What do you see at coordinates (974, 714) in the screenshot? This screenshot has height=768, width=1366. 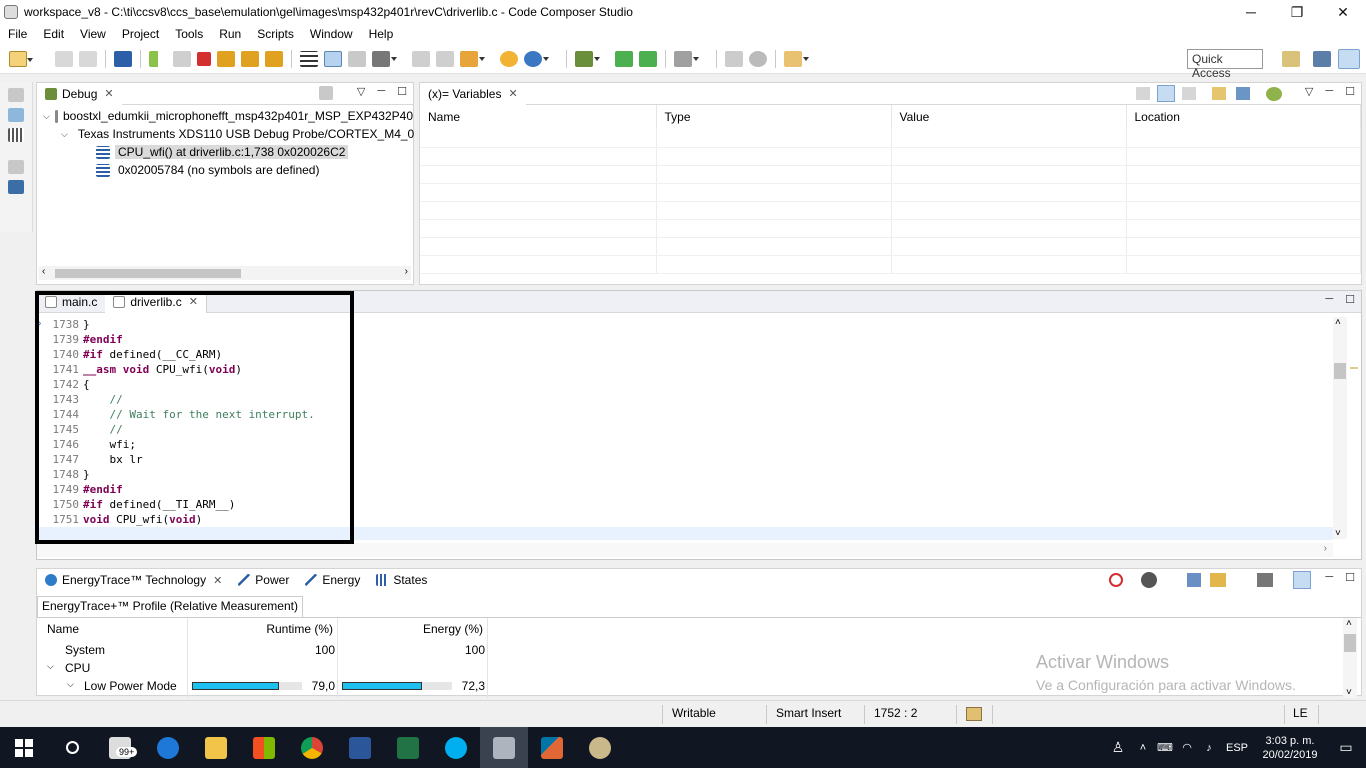 I see `memory-status-icon` at bounding box center [974, 714].